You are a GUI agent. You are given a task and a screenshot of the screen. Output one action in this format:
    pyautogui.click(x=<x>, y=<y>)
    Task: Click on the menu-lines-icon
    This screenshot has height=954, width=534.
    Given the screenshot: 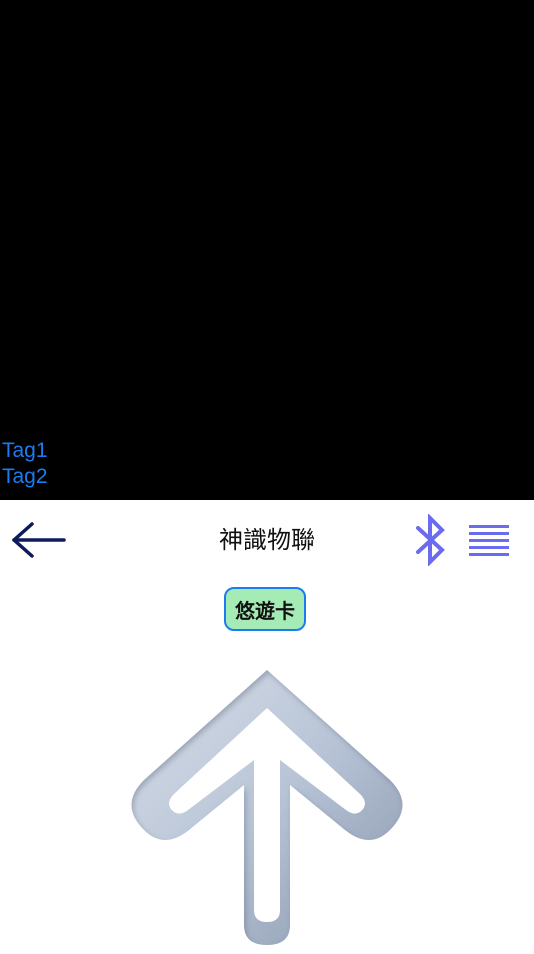 What is the action you would take?
    pyautogui.click(x=489, y=540)
    